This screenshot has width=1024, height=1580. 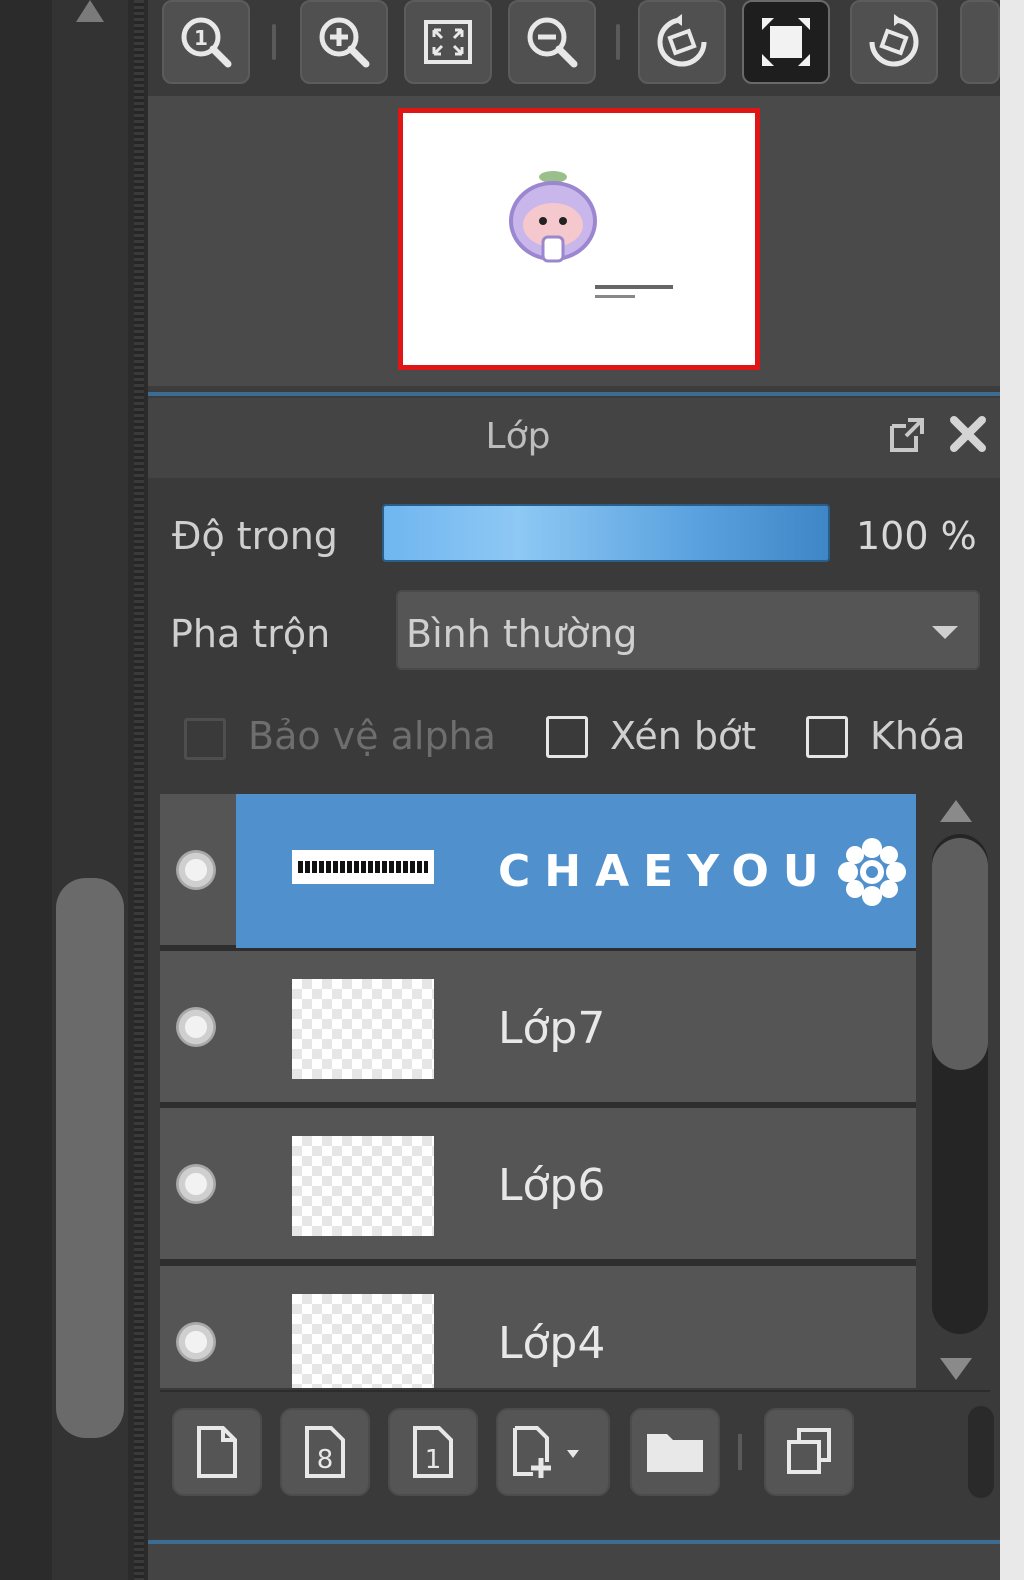 I want to click on text-layer-ornament-icon, so click(x=872, y=872).